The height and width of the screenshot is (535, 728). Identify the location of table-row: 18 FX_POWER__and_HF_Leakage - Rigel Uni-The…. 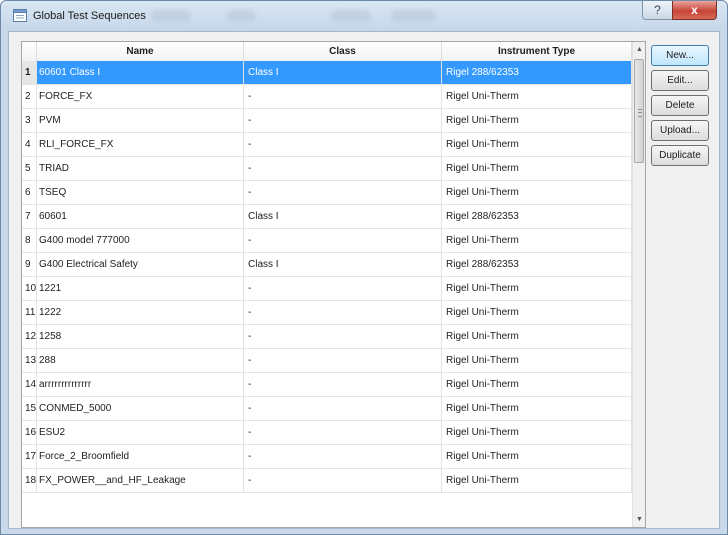
(327, 481).